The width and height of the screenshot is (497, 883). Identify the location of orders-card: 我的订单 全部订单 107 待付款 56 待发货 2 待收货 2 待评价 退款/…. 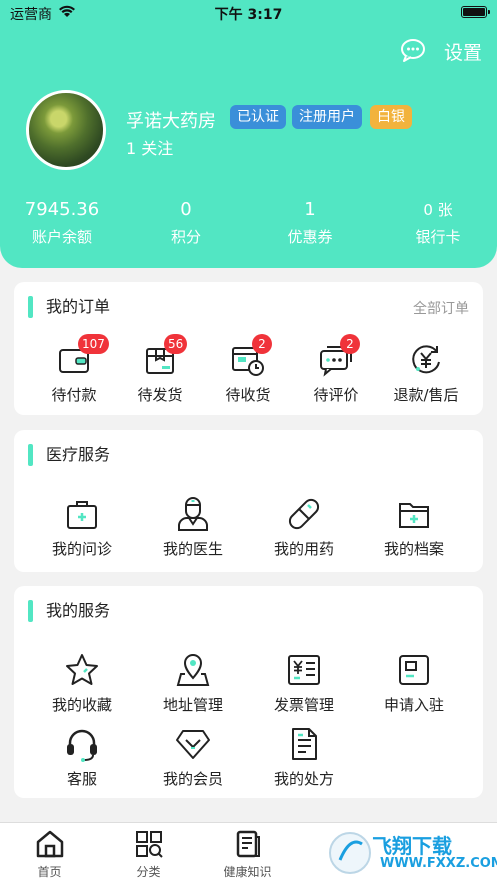
(248, 348).